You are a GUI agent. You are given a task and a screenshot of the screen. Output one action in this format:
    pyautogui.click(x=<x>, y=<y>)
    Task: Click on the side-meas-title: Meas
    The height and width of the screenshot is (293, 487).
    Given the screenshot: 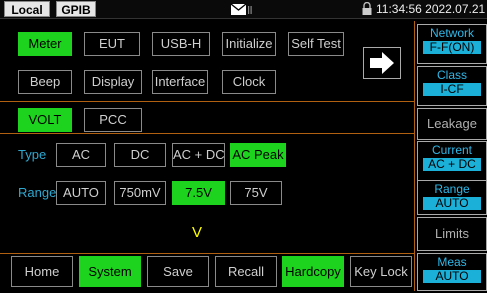 What is the action you would take?
    pyautogui.click(x=452, y=262)
    